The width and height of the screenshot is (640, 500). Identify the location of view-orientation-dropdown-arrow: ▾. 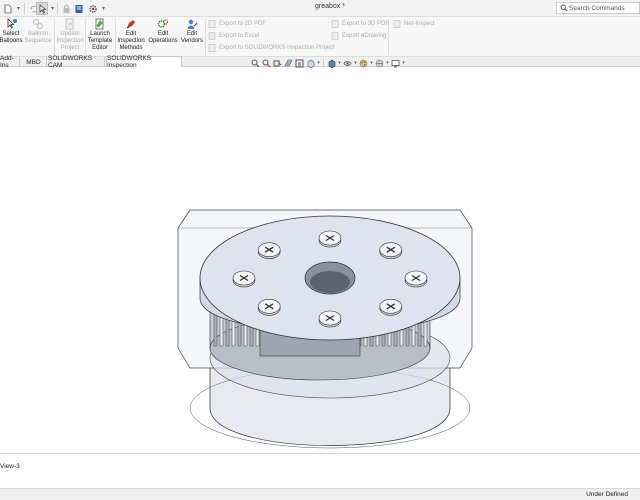
(318, 63).